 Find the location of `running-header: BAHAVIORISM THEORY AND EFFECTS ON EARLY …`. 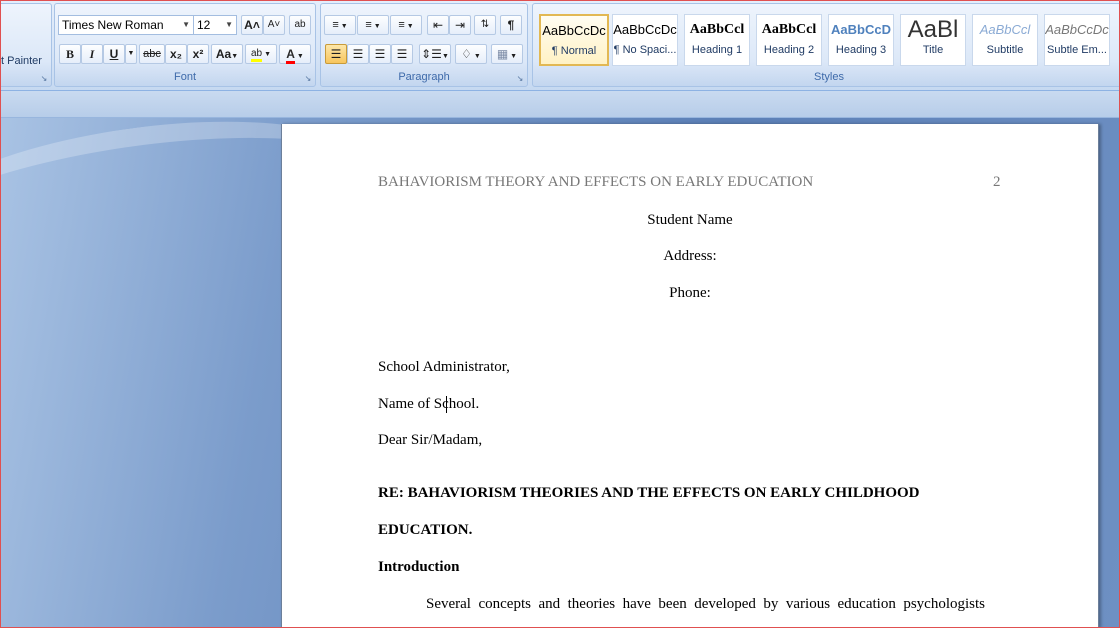

running-header: BAHAVIORISM THEORY AND EFFECTS ON EARLY … is located at coordinates (596, 182).